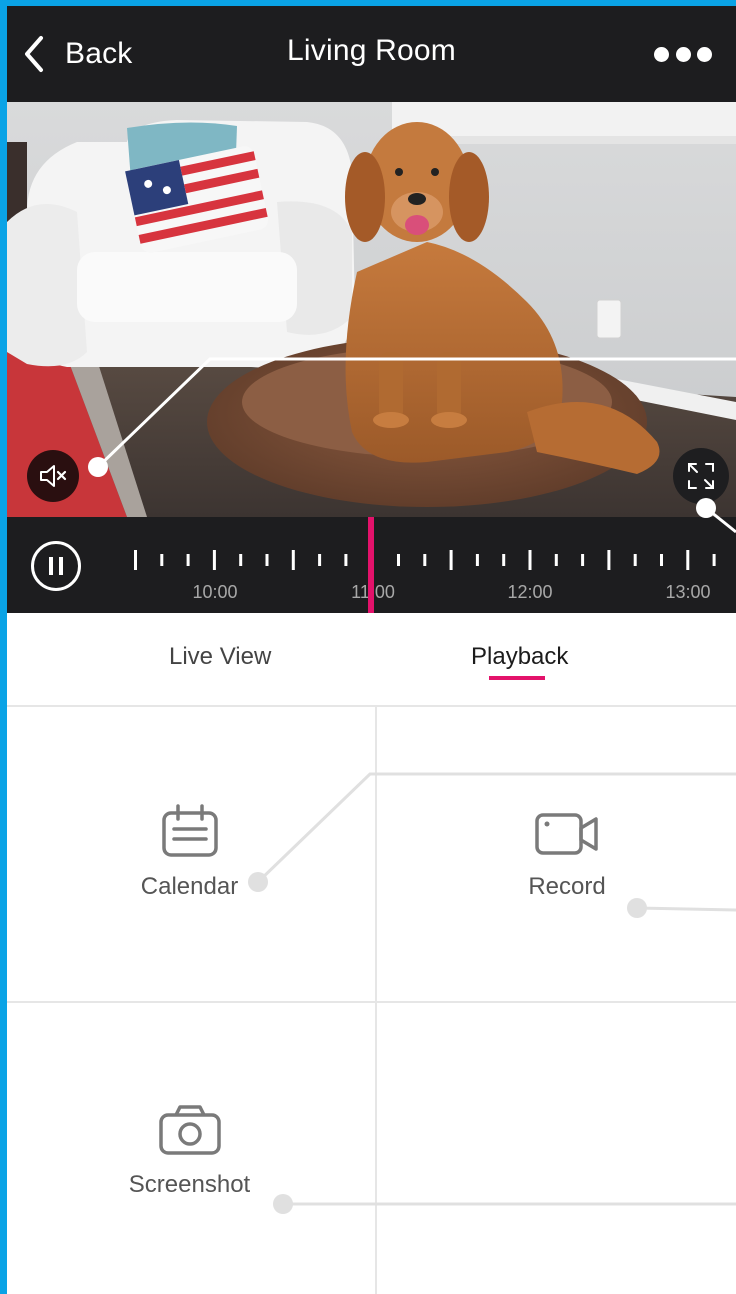 The height and width of the screenshot is (1294, 736). I want to click on playback-timeline: 10:00 11:00 12:00 13:00, so click(371, 565).